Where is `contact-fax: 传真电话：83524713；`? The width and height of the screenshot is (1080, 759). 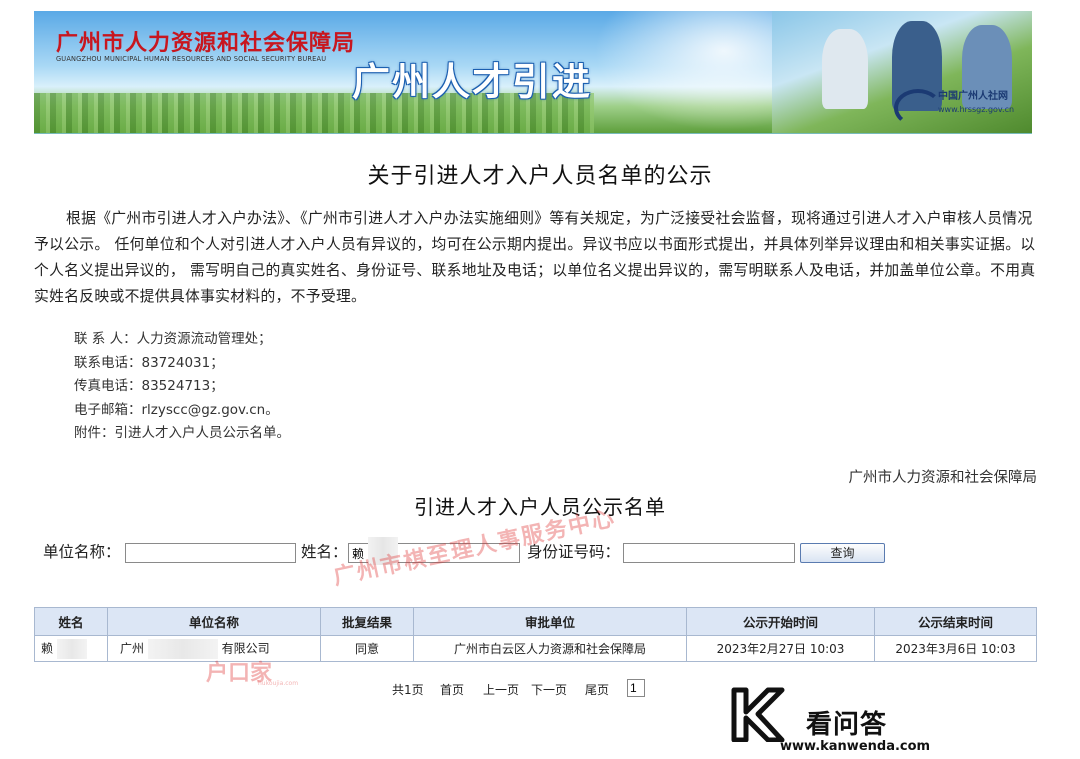
contact-fax: 传真电话：83524713； is located at coordinates (149, 386).